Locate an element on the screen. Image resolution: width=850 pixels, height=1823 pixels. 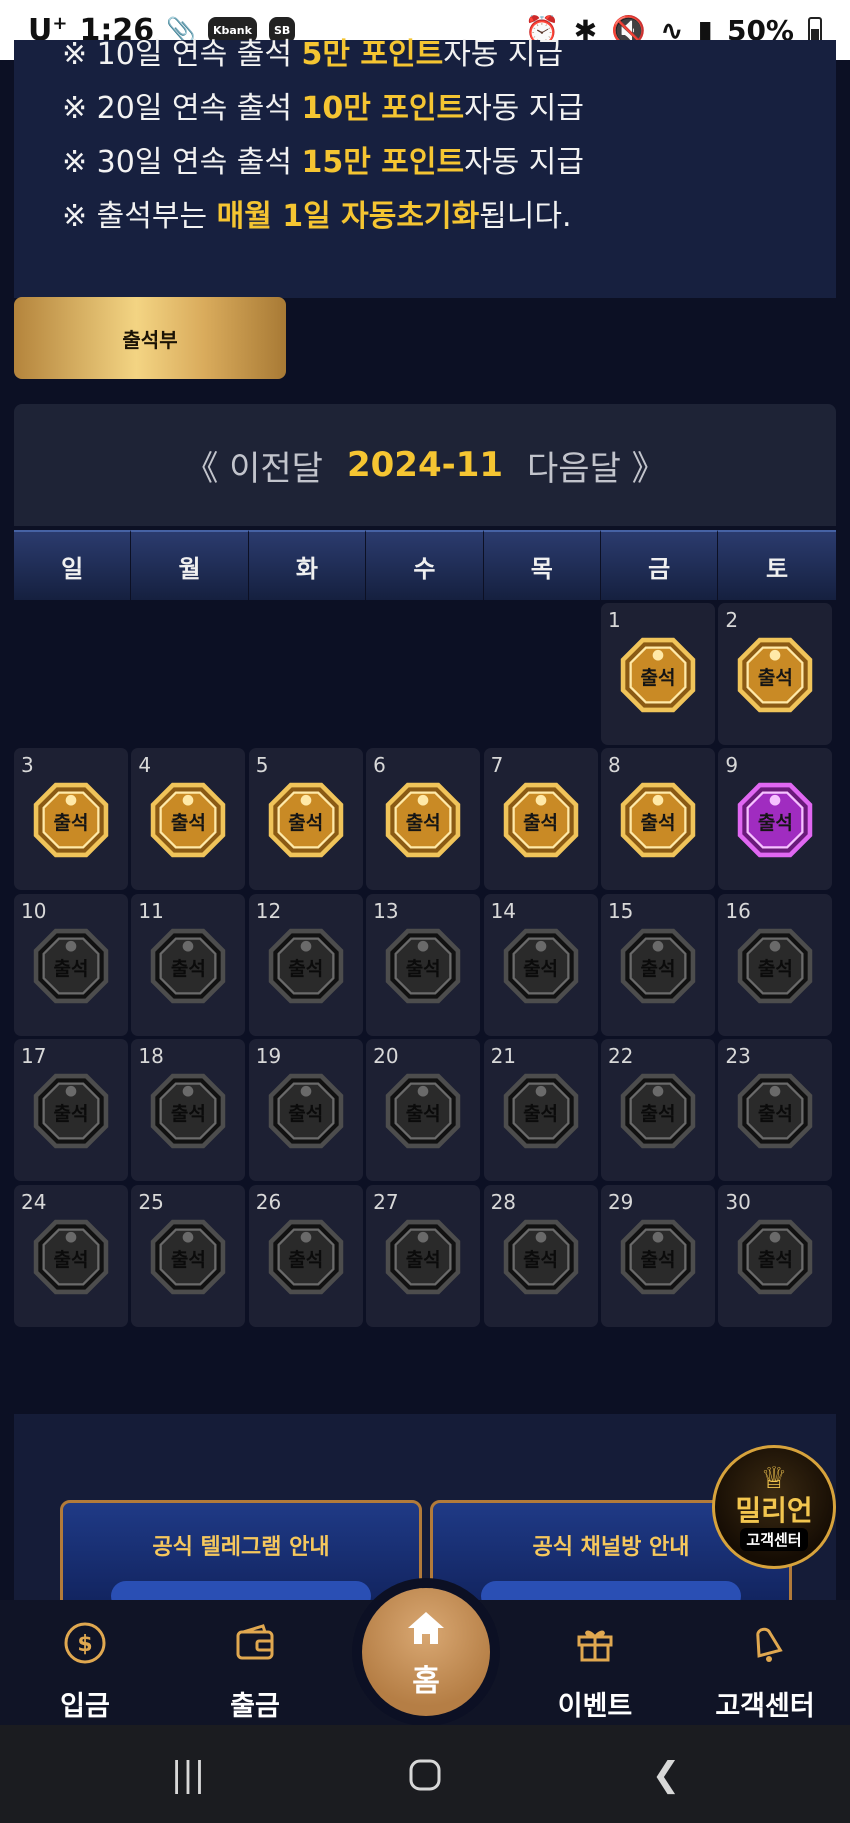
calendar-day-cell: 1 출석 is located at coordinates (657, 674).